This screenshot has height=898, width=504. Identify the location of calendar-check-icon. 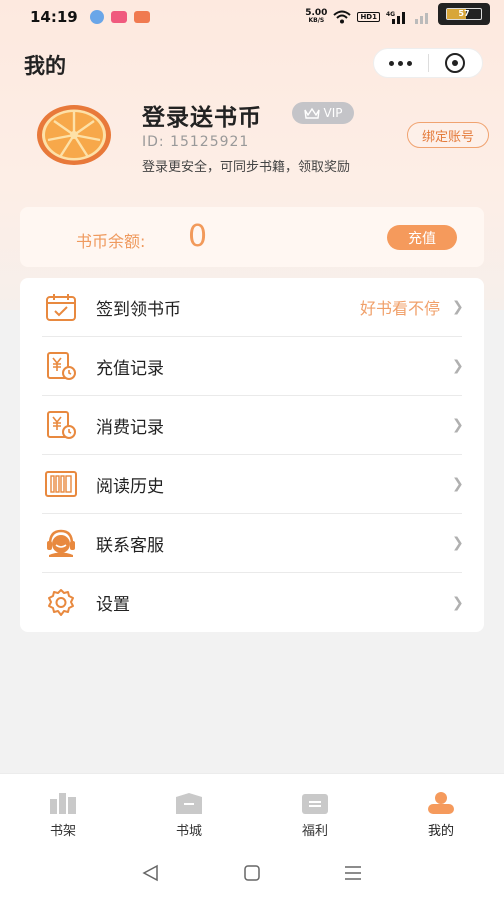
(61, 307).